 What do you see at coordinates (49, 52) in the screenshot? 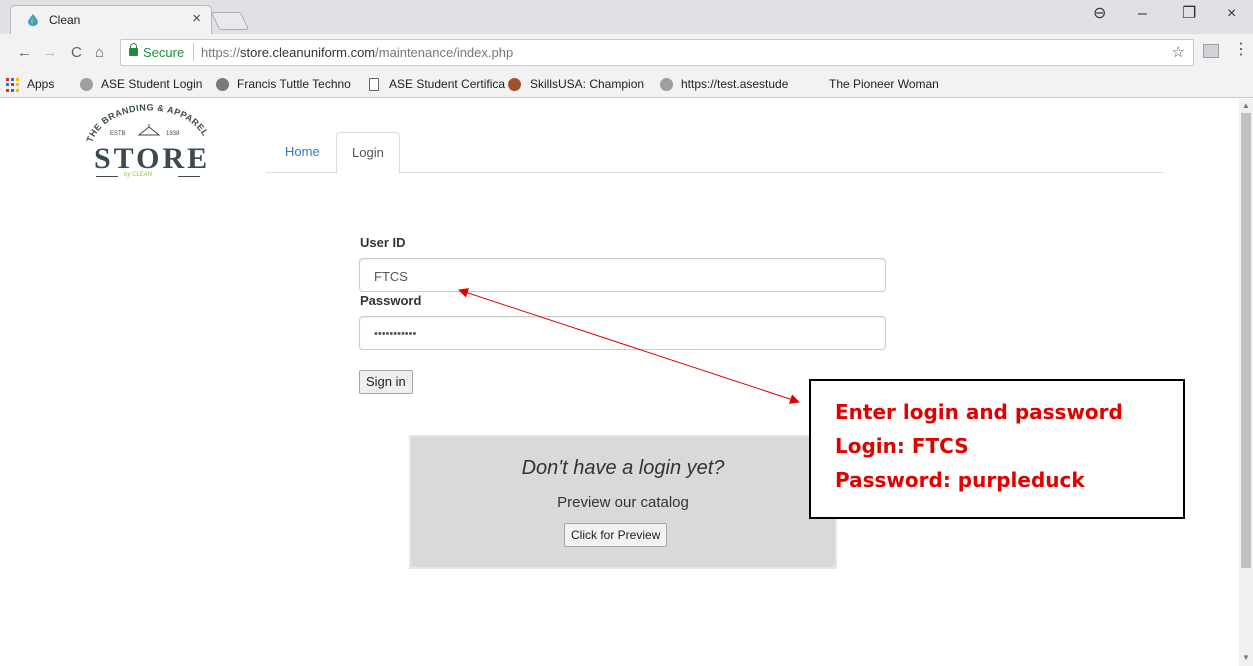
I see `forward-button: →` at bounding box center [49, 52].